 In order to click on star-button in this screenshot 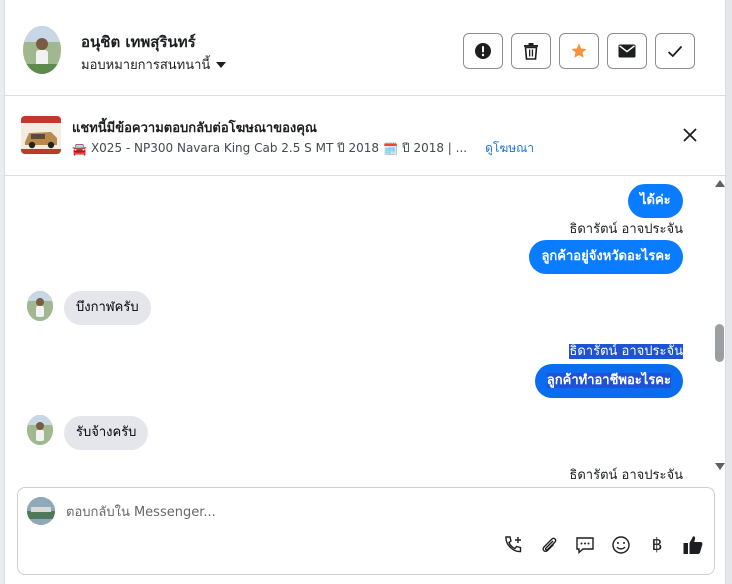, I will do `click(579, 51)`.